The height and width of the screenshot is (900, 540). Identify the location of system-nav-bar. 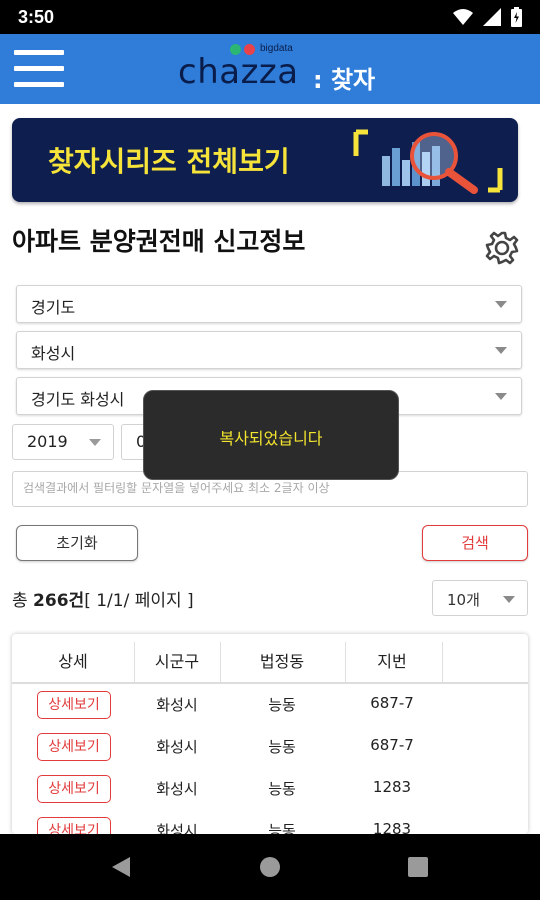
(270, 867).